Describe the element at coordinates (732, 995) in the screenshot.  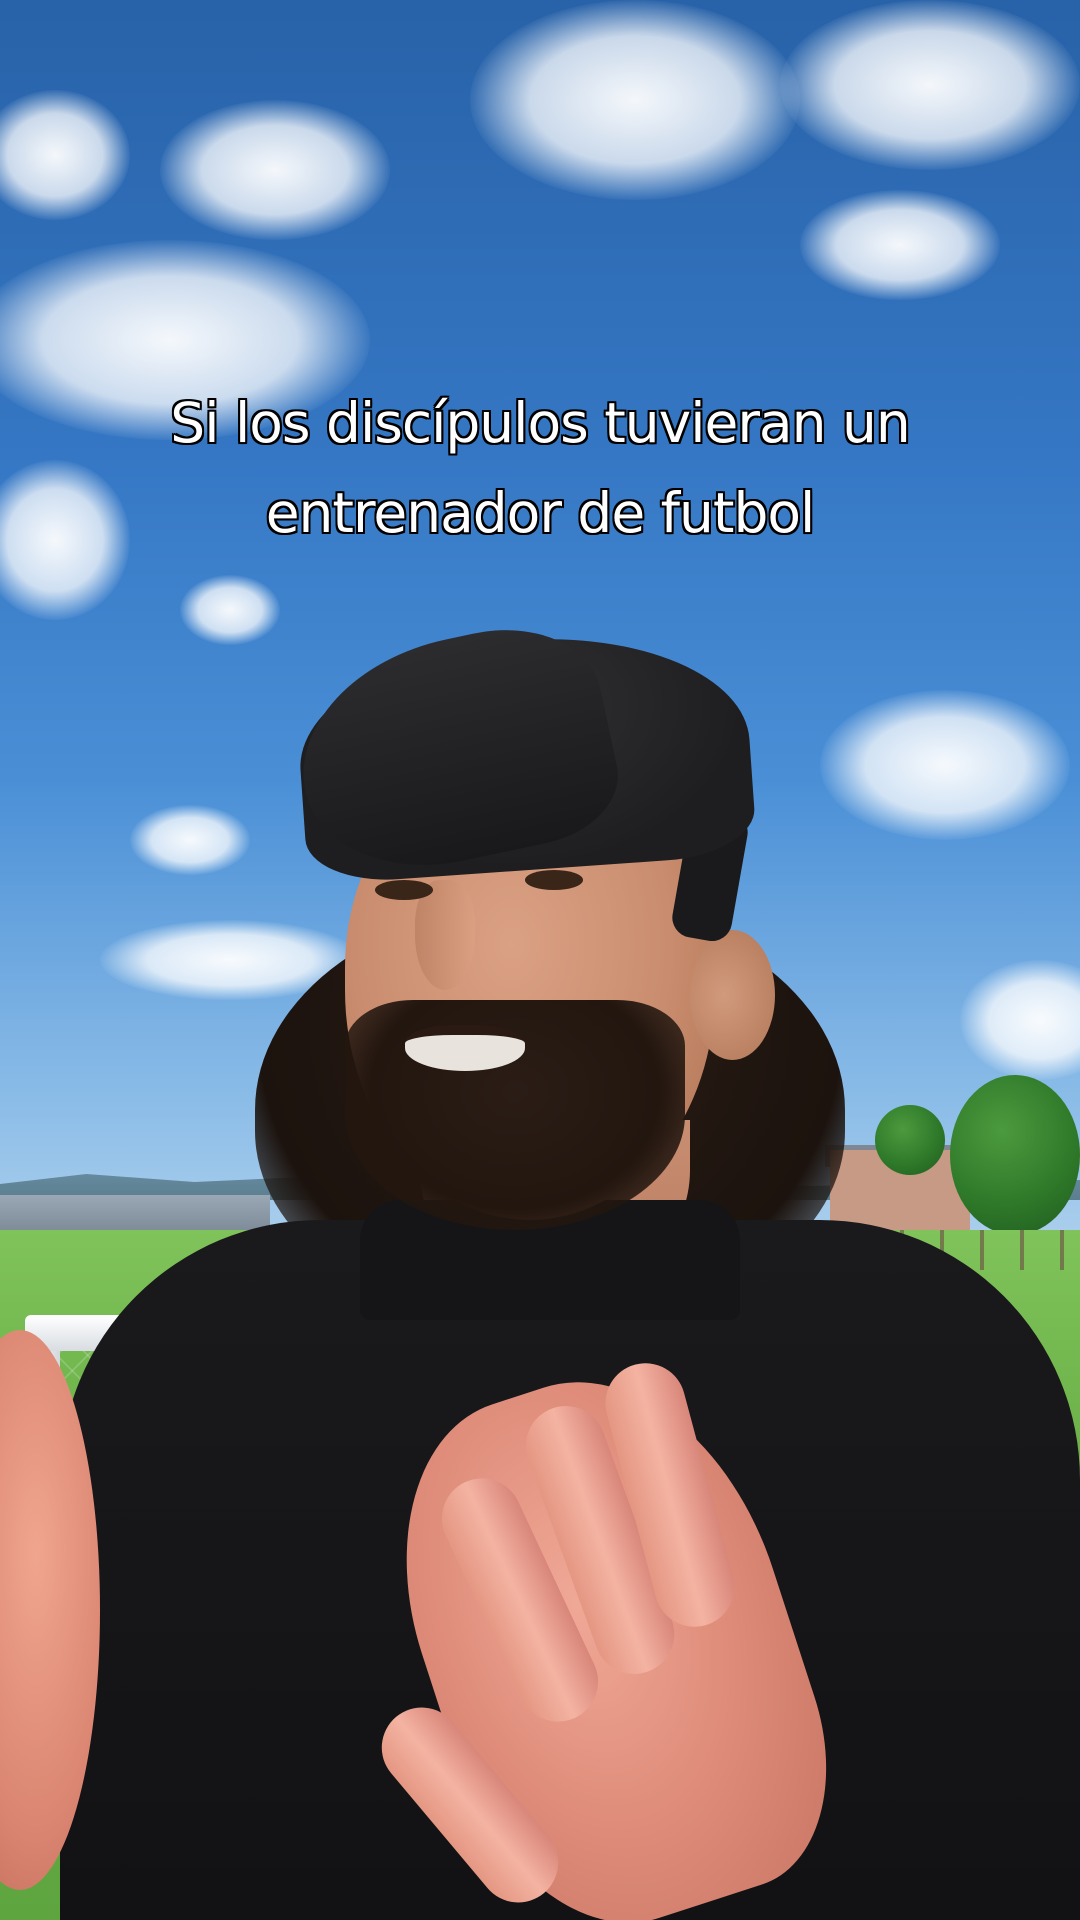
I see `ear` at that location.